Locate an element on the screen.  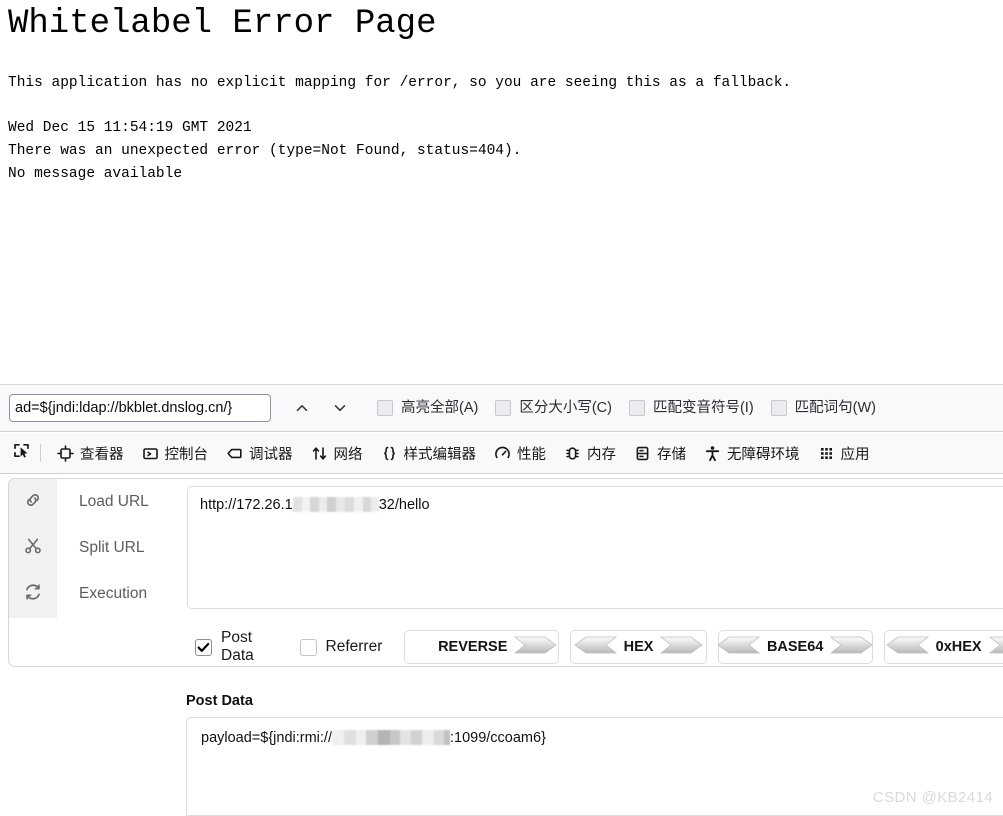
tab-label: 应用 is located at coordinates (855, 454).